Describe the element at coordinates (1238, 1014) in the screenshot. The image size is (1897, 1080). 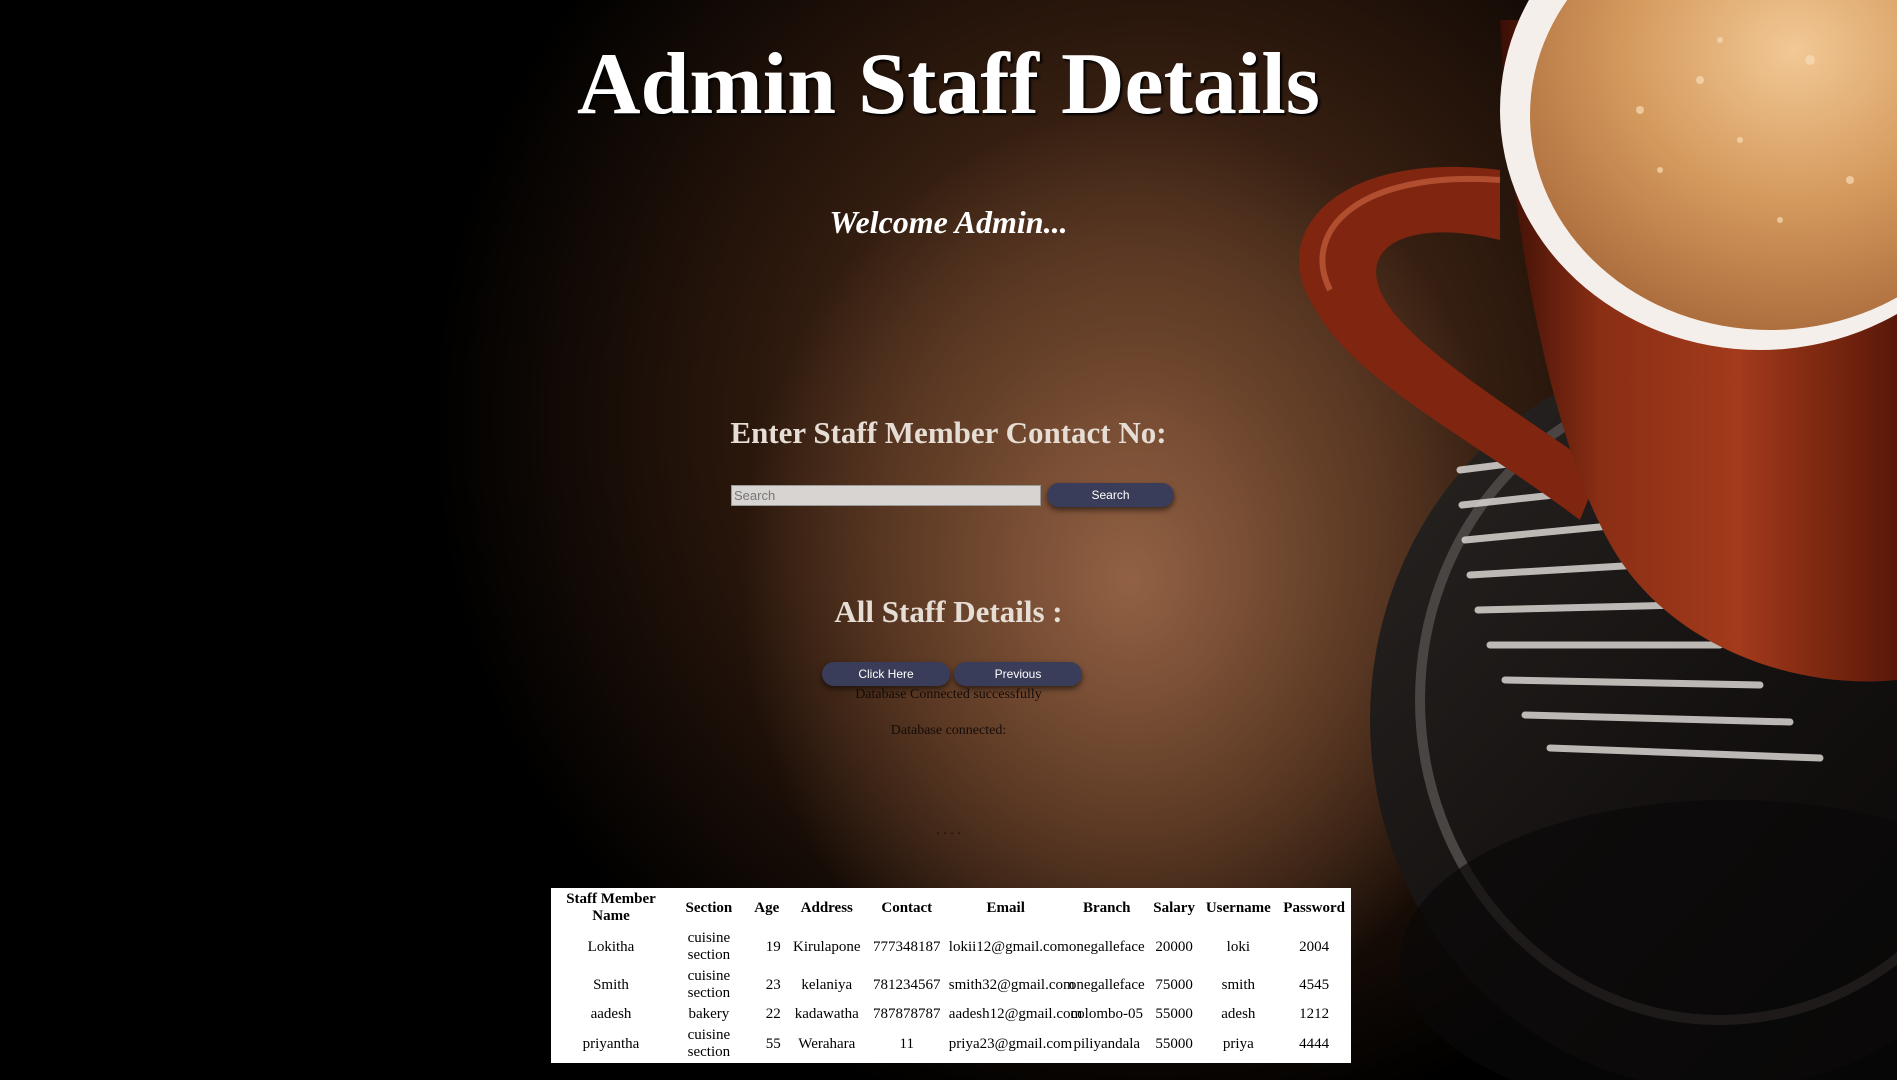
I see `cell-username: adesh` at that location.